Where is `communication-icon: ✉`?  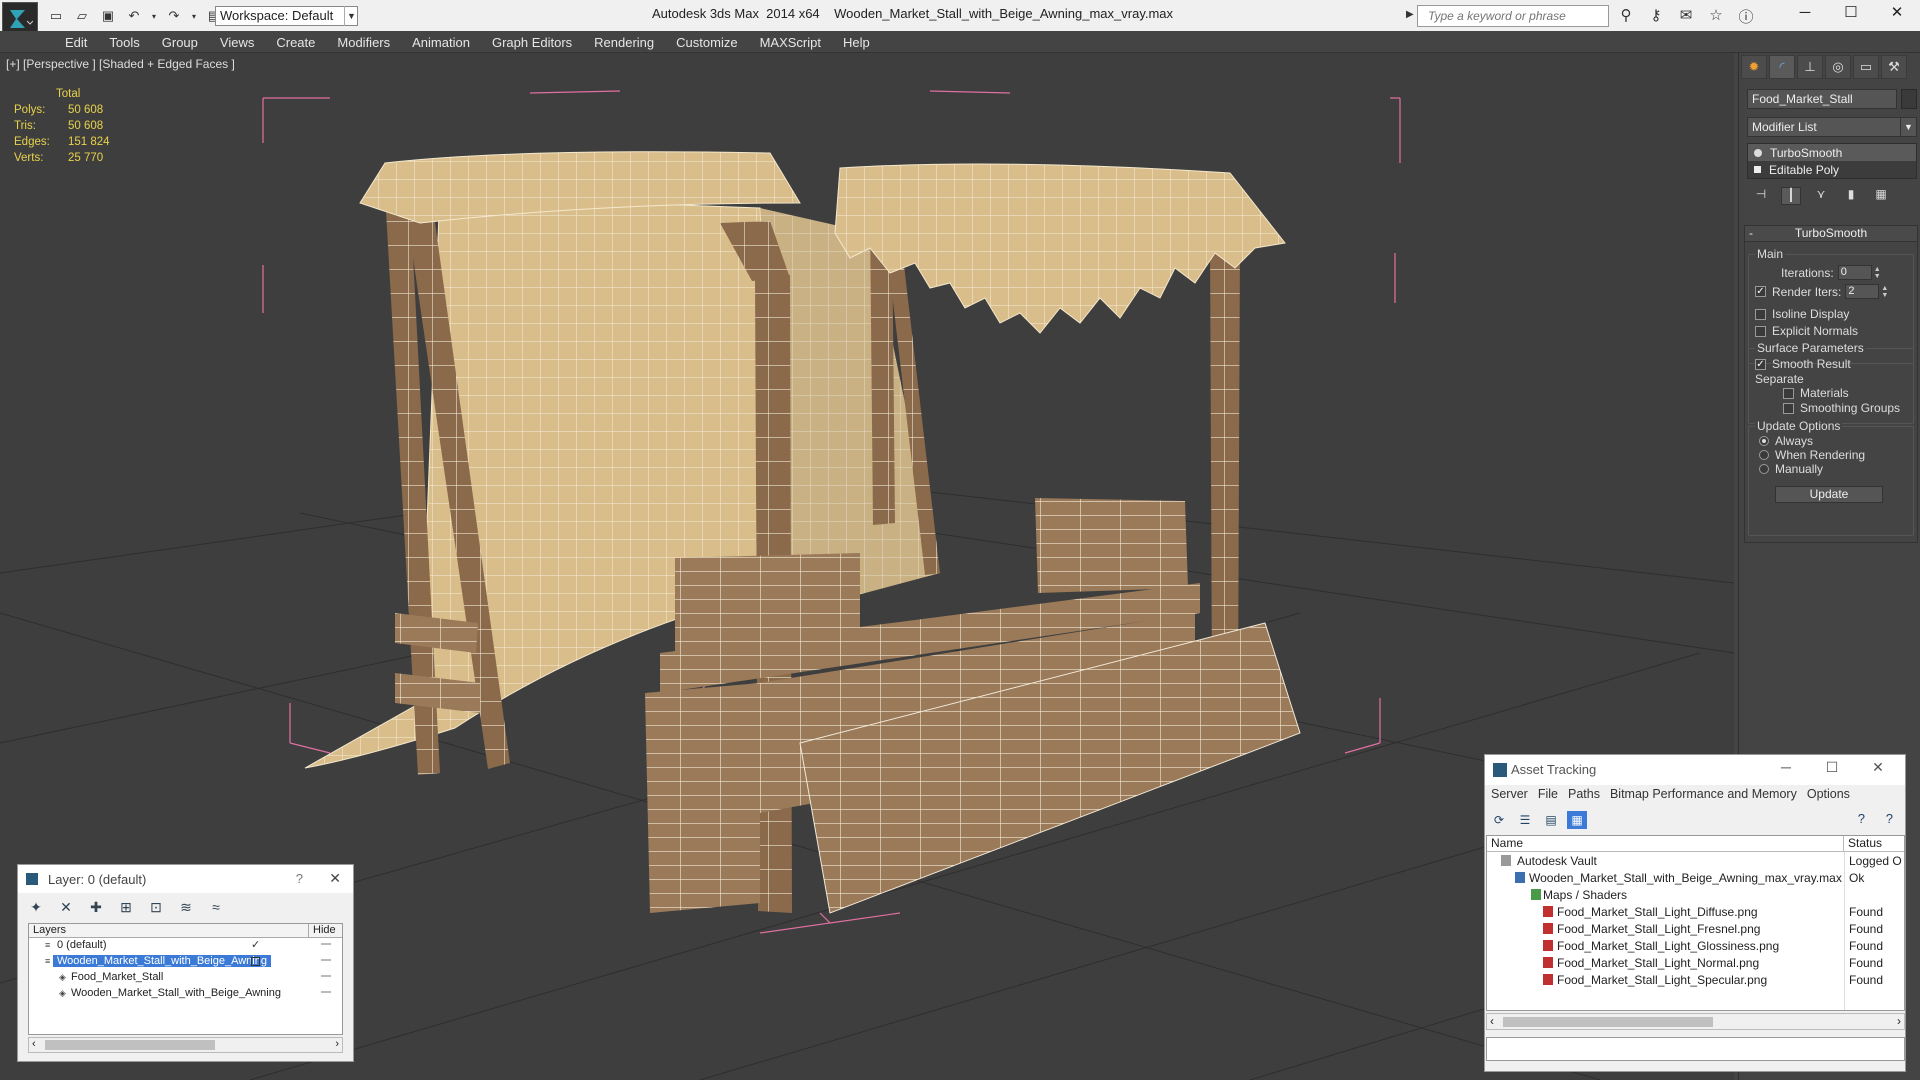
communication-icon: ✉ is located at coordinates (1686, 16).